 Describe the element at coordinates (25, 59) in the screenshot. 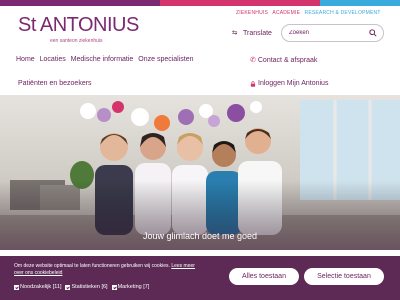

I see `nav-item-home: Home` at that location.